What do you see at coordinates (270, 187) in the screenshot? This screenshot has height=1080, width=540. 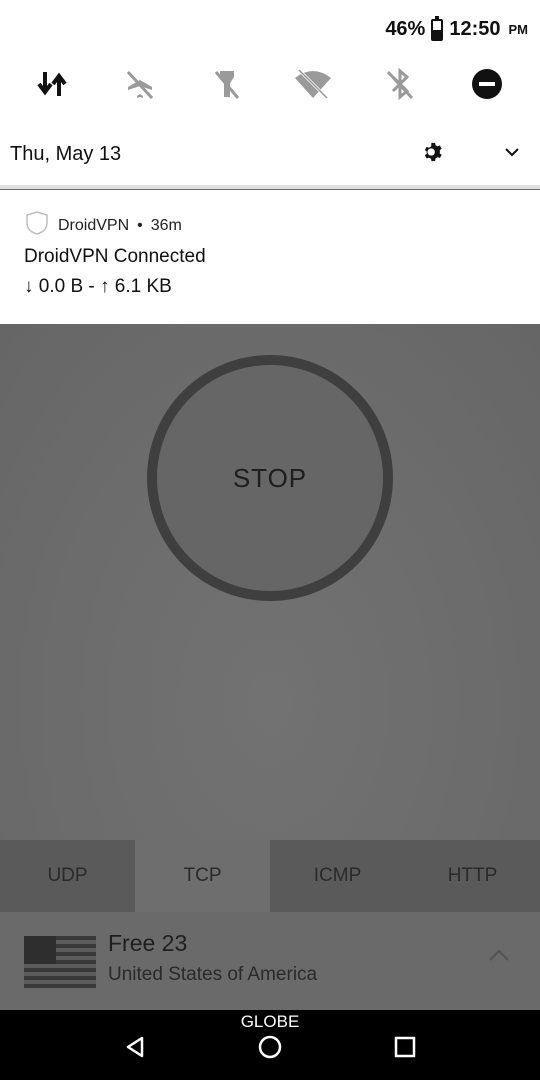 I see `shade-divider` at bounding box center [270, 187].